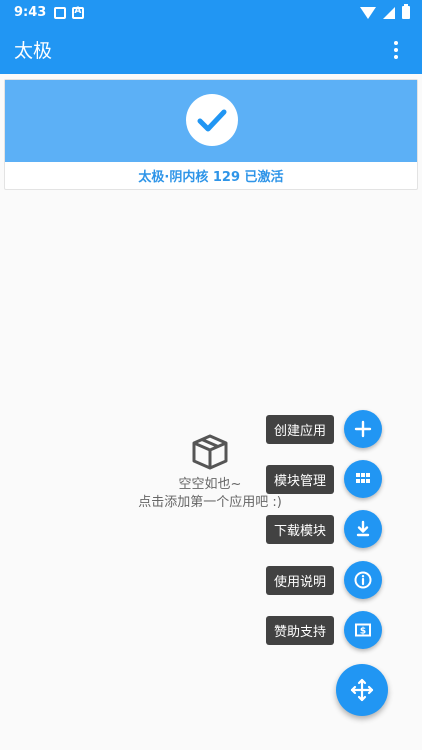  I want to click on usage-guide-button, so click(363, 580).